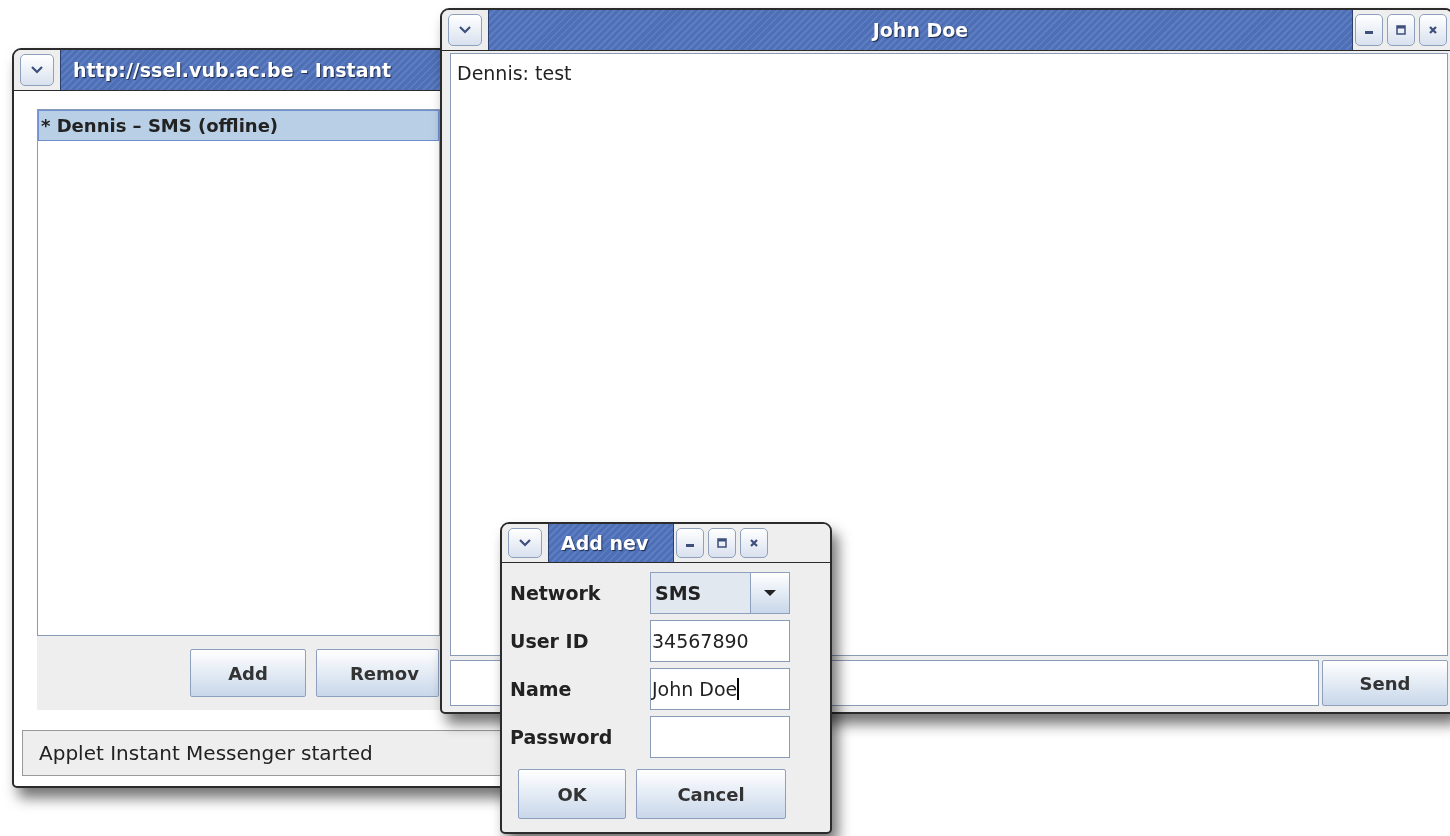 The image size is (1450, 836). I want to click on field-label: Name, so click(541, 689).